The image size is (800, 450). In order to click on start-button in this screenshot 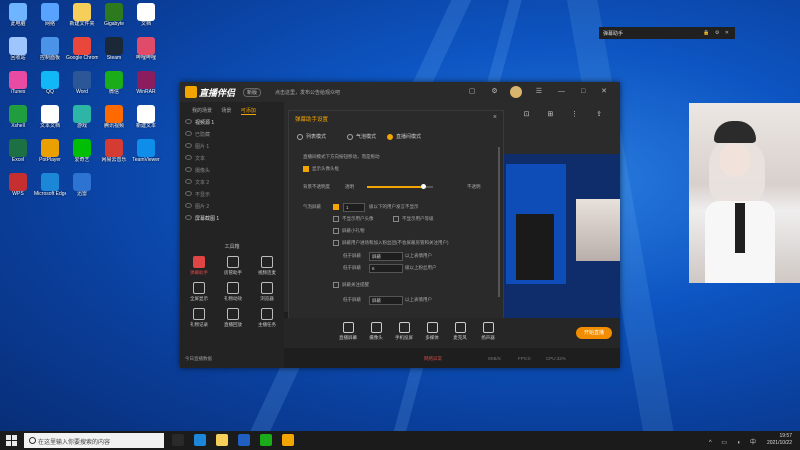, I will do `click(11, 440)`.